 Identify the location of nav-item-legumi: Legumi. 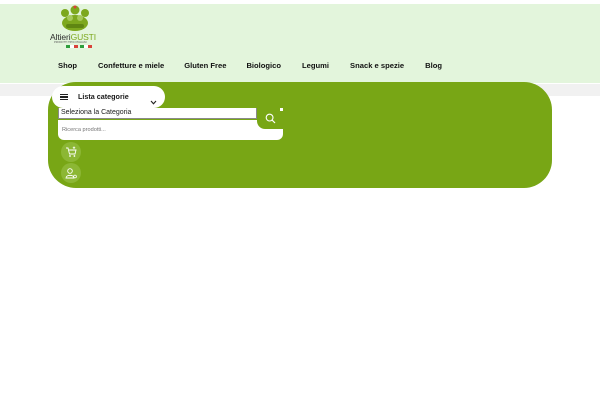
(315, 65).